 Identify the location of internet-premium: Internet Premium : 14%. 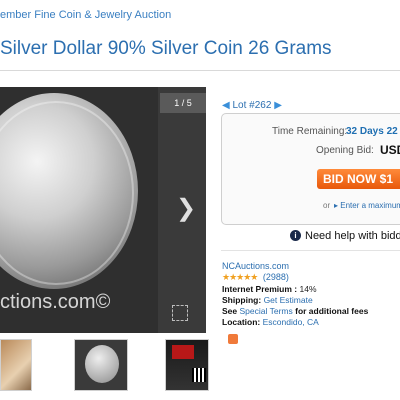
(269, 289).